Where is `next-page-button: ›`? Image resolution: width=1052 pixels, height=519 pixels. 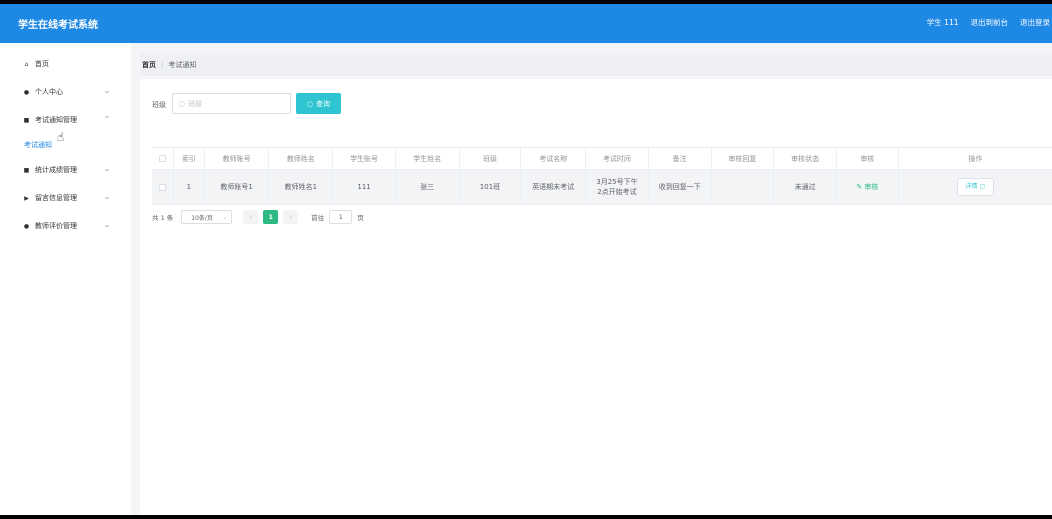
next-page-button: › is located at coordinates (291, 217).